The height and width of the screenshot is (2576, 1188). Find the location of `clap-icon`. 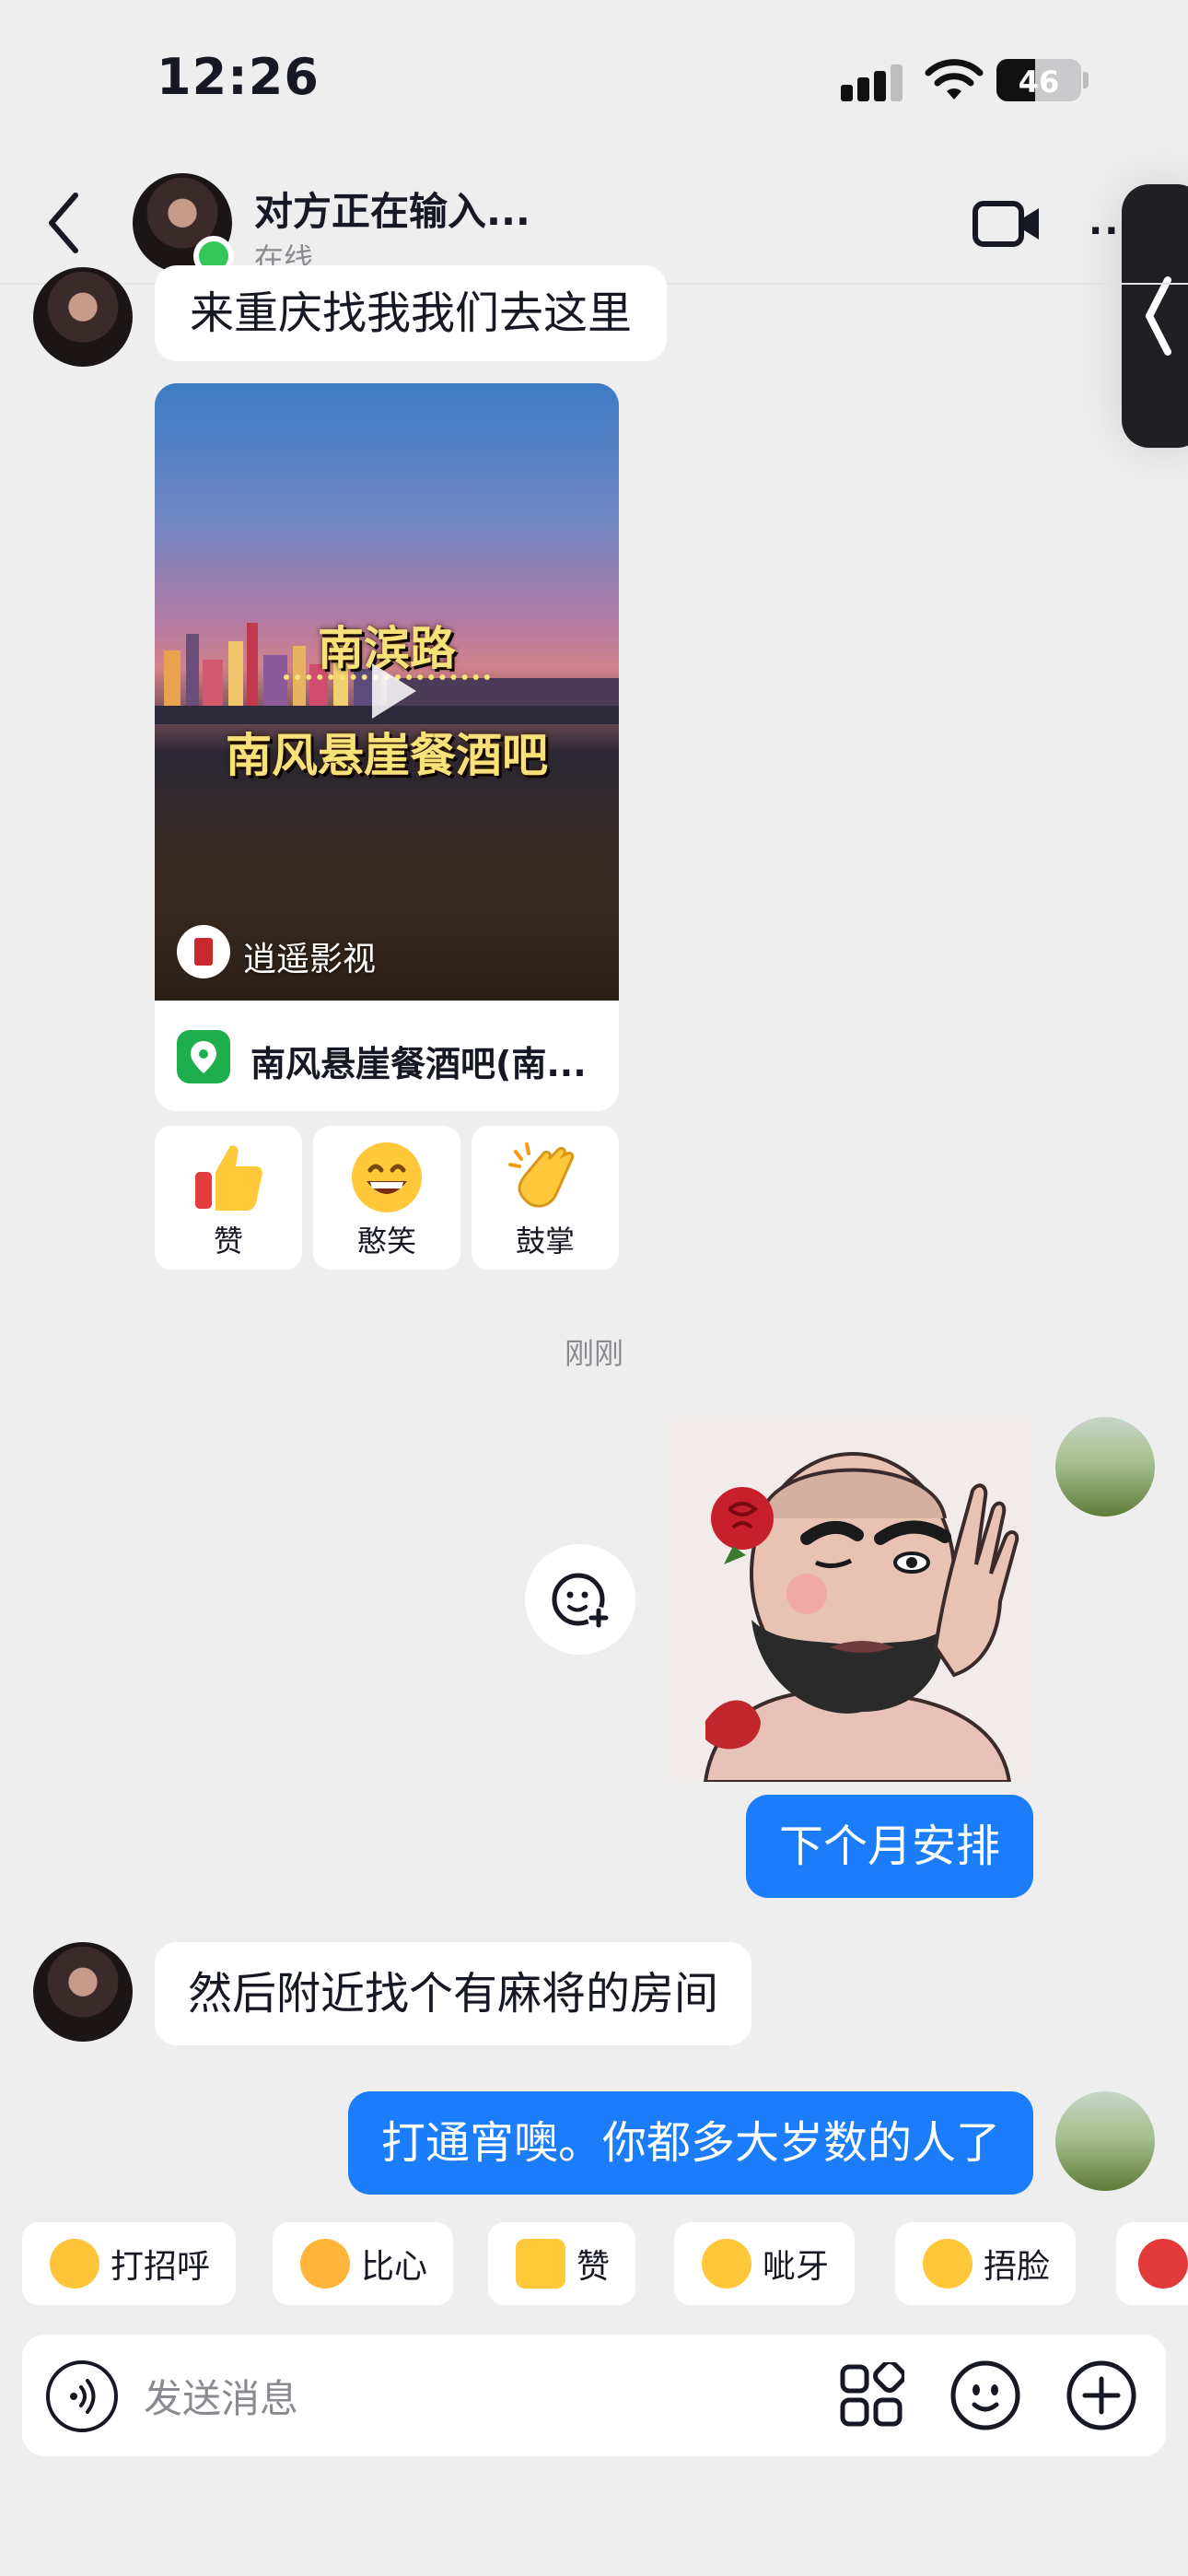

clap-icon is located at coordinates (541, 1175).